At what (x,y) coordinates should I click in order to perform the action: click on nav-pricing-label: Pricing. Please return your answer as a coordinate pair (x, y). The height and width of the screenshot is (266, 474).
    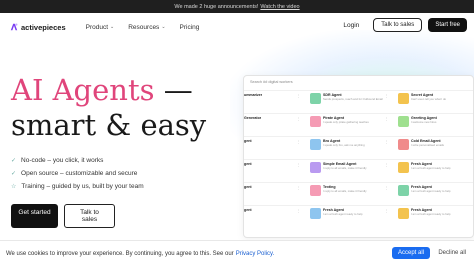
    Looking at the image, I should click on (189, 27).